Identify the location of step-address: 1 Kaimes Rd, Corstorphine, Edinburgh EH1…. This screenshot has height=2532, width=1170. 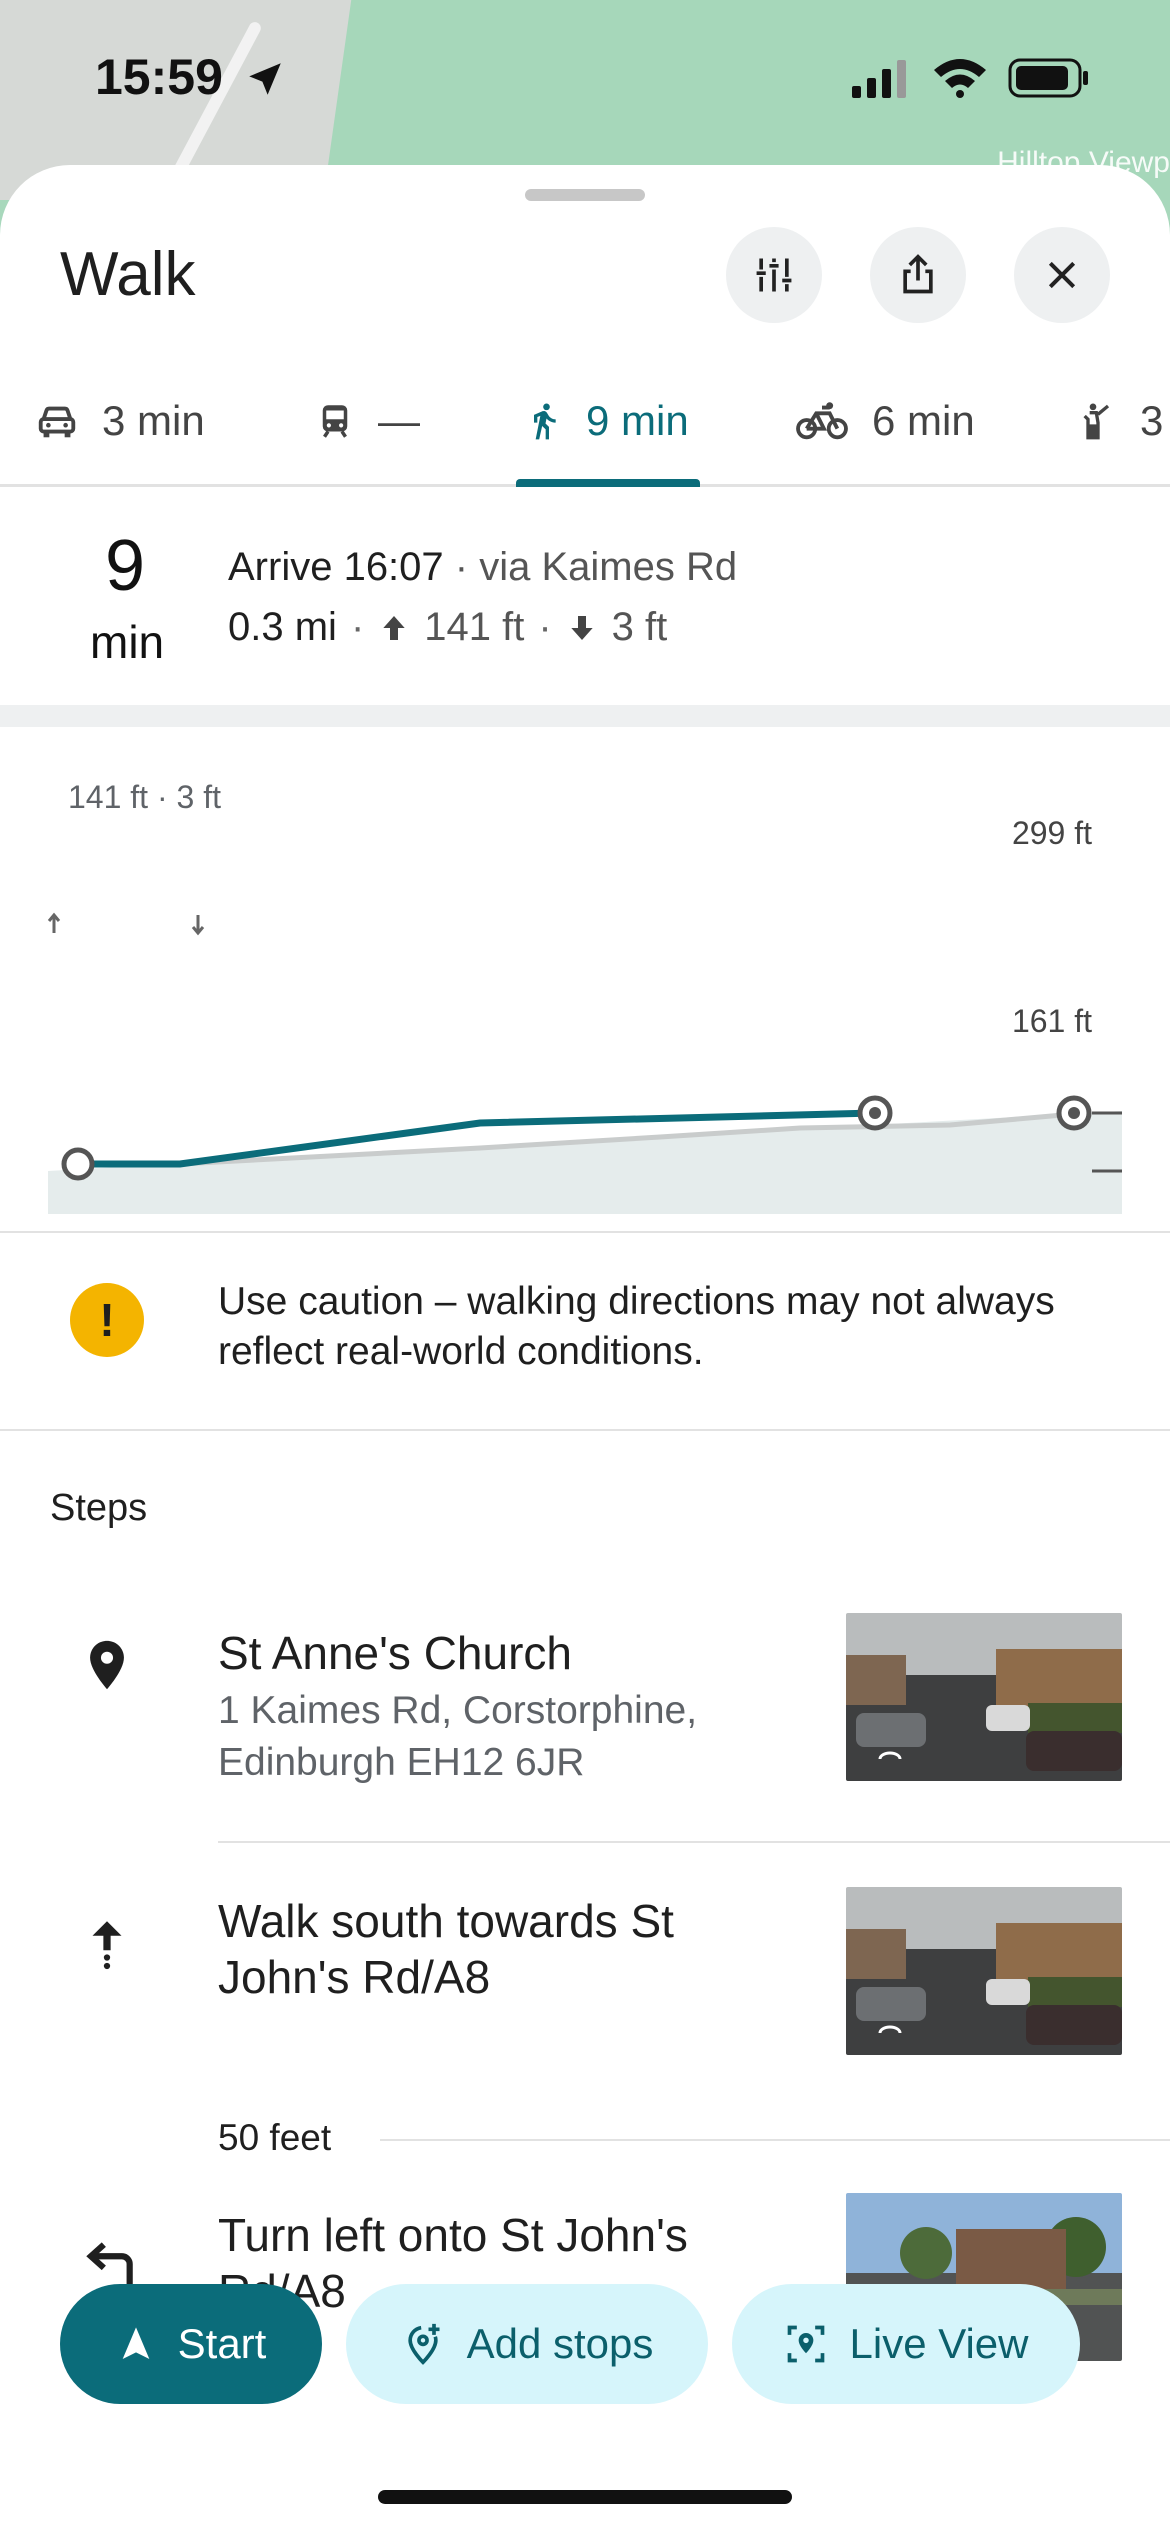
(458, 1736).